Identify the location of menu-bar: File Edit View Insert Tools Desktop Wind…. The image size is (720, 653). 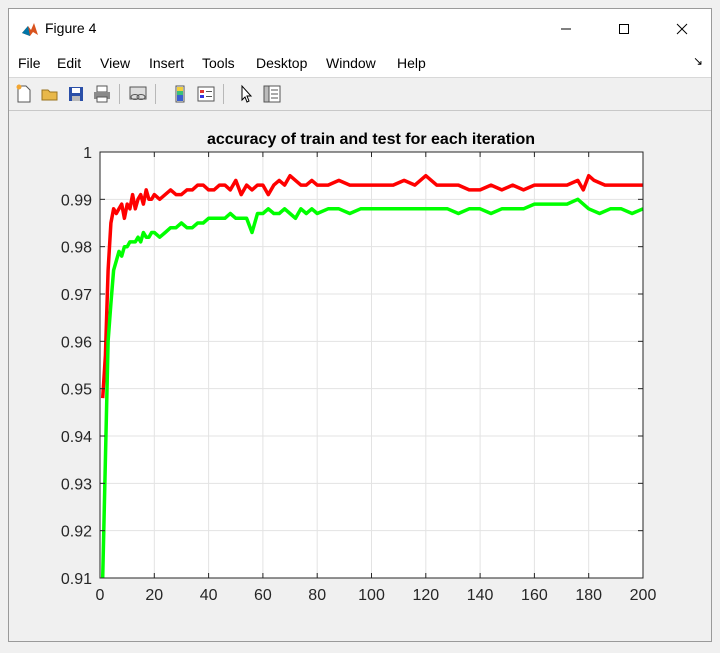
(360, 63).